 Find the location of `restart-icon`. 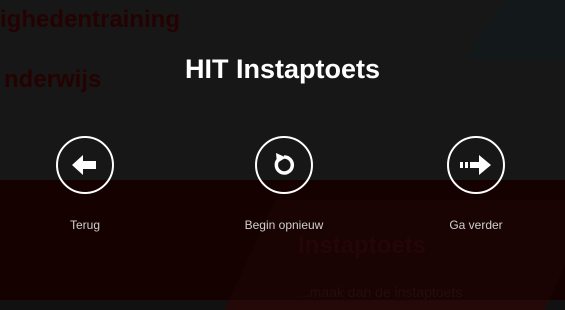

restart-icon is located at coordinates (284, 164).